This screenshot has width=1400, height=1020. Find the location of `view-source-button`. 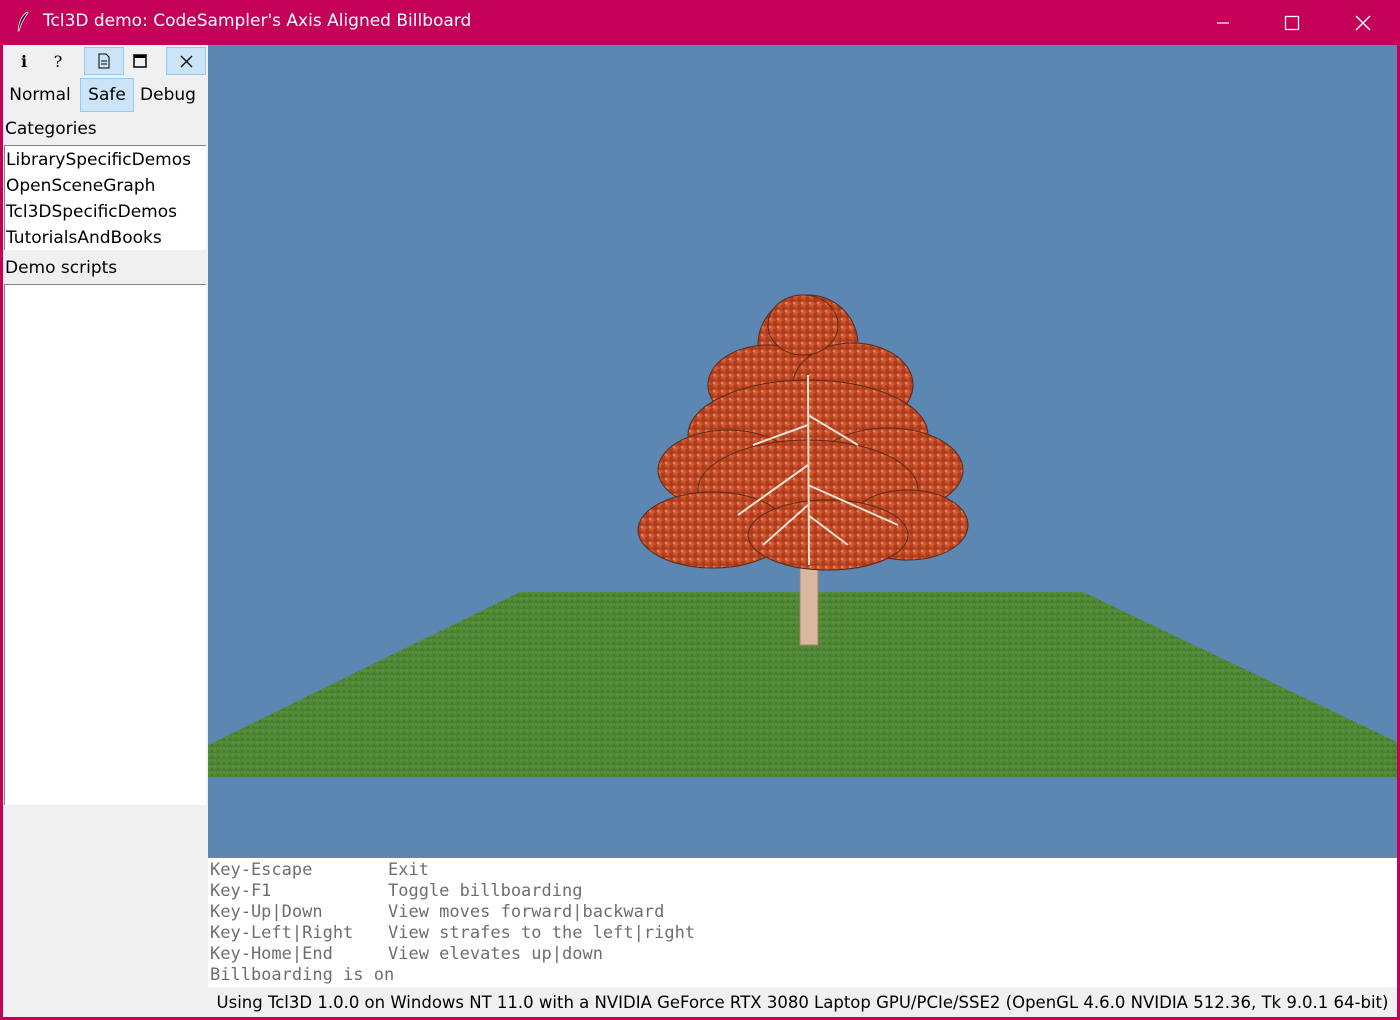

view-source-button is located at coordinates (104, 61).